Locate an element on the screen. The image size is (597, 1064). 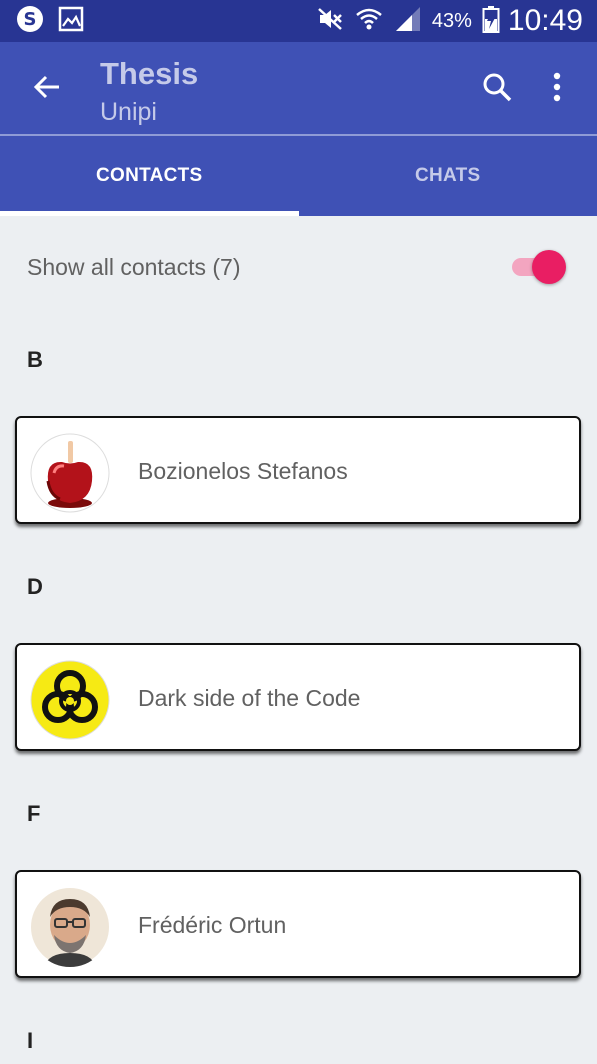
back-button is located at coordinates (47, 89).